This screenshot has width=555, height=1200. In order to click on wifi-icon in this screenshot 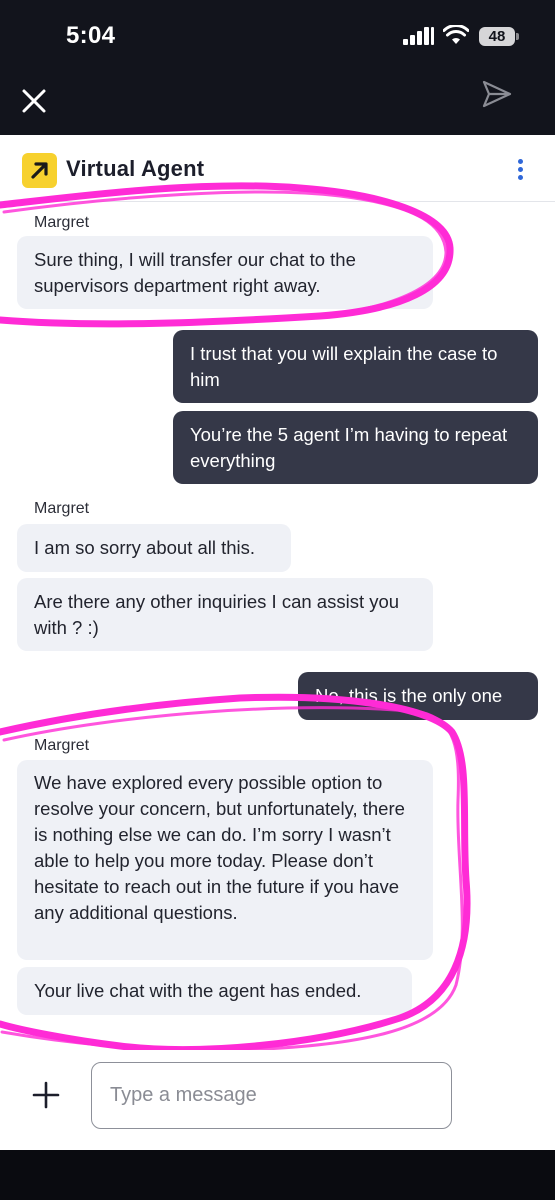, I will do `click(456, 34)`.